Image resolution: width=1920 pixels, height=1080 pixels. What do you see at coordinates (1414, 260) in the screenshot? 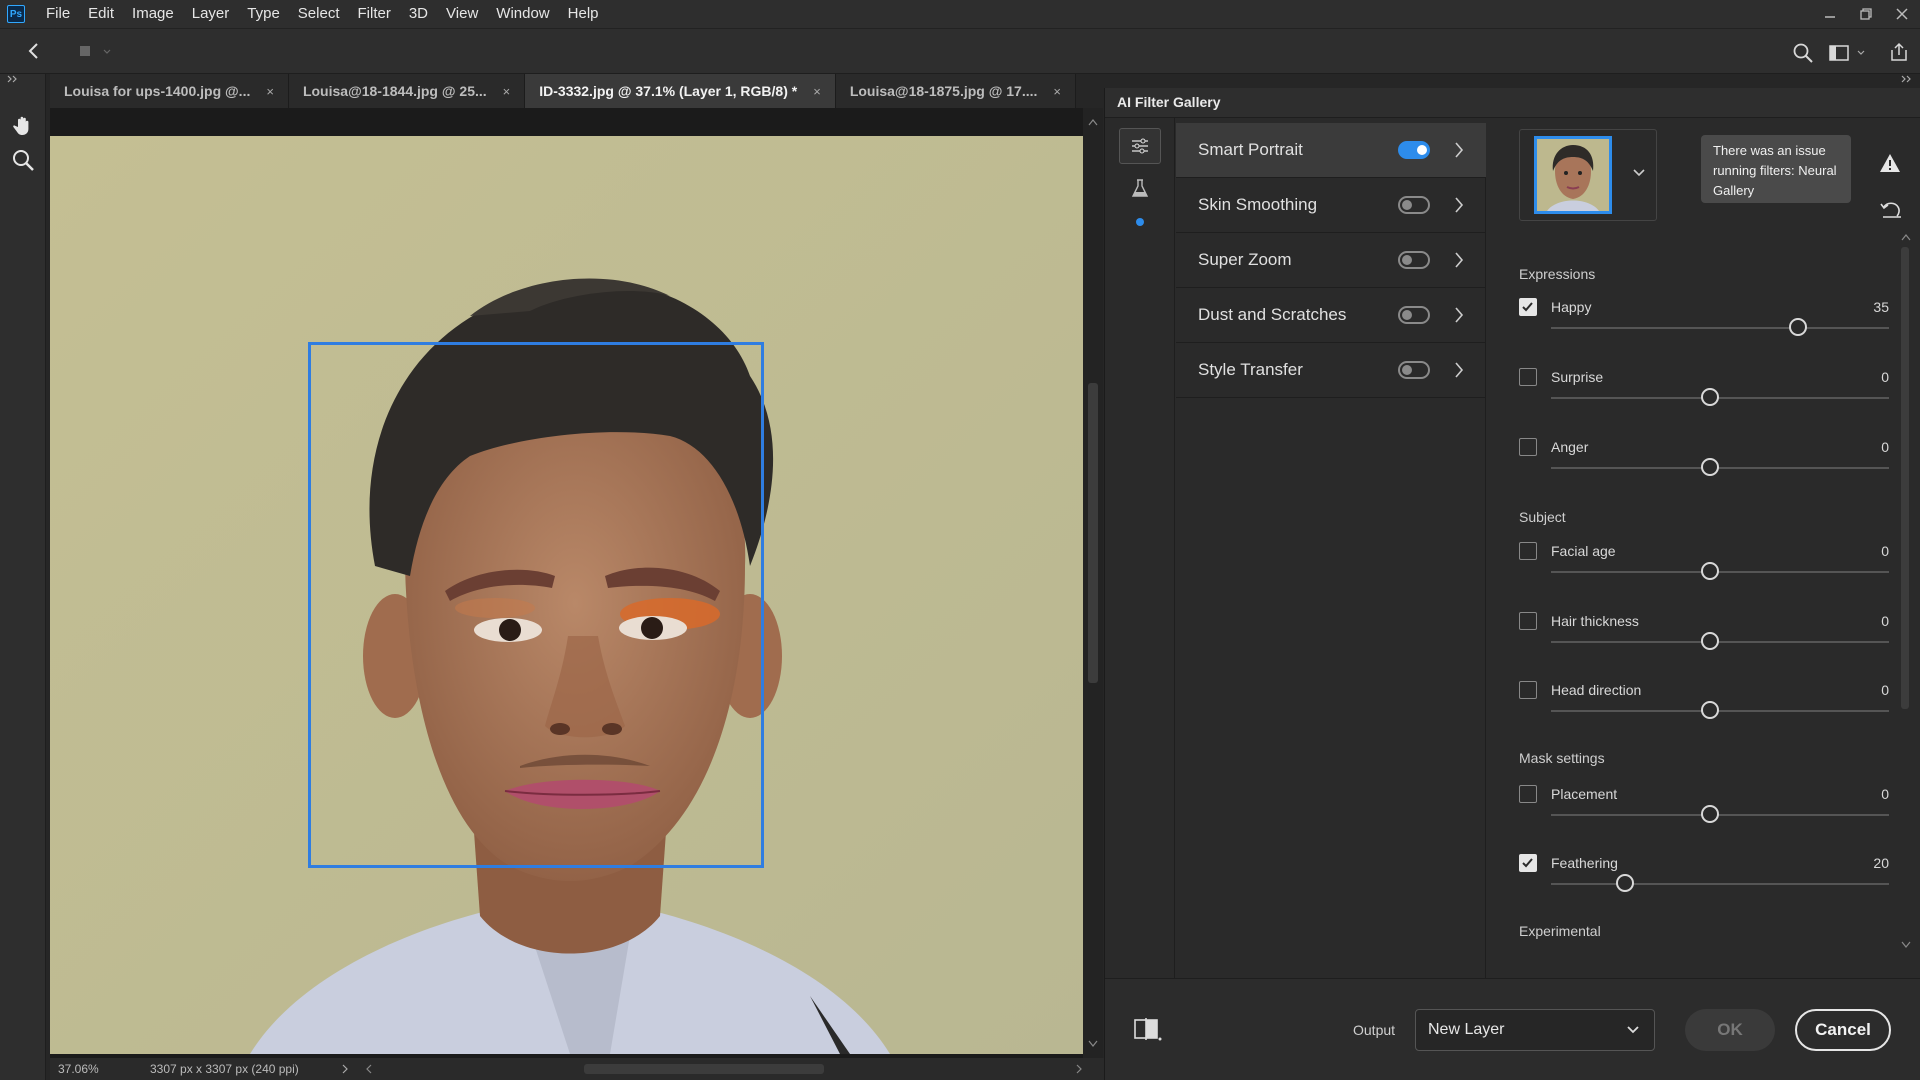
I see `super-zoom-toggle` at bounding box center [1414, 260].